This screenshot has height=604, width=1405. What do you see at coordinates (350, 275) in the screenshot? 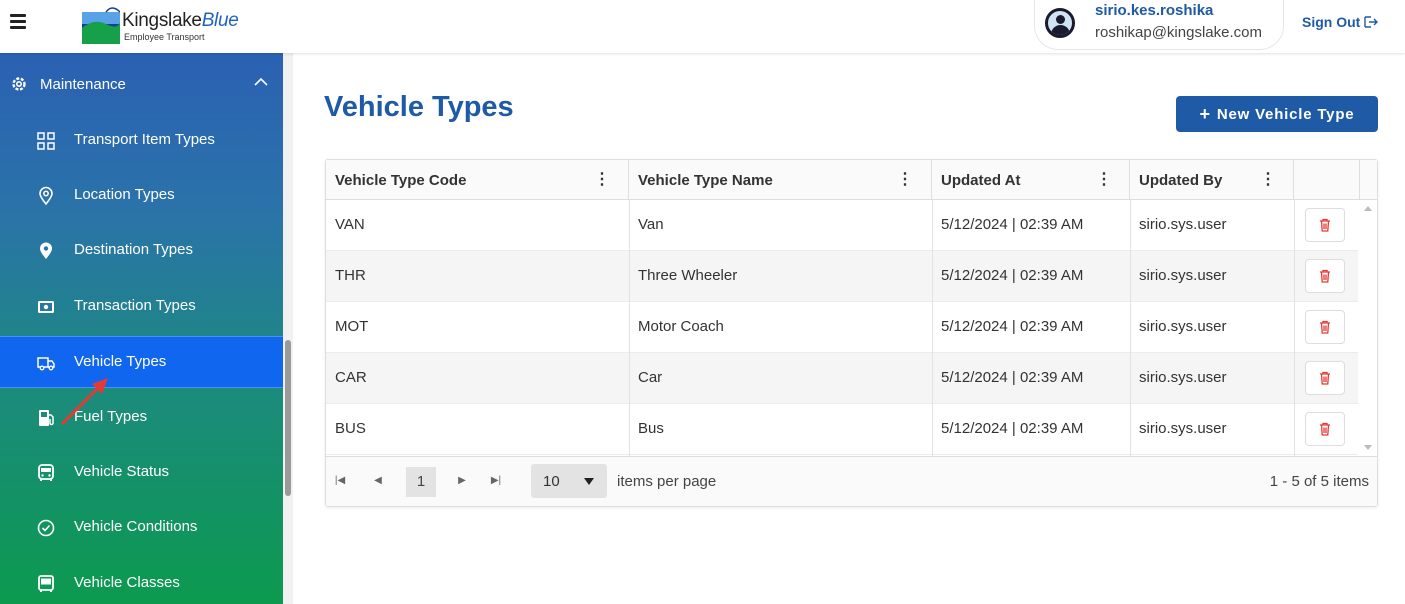
I see `cell-code: THR` at bounding box center [350, 275].